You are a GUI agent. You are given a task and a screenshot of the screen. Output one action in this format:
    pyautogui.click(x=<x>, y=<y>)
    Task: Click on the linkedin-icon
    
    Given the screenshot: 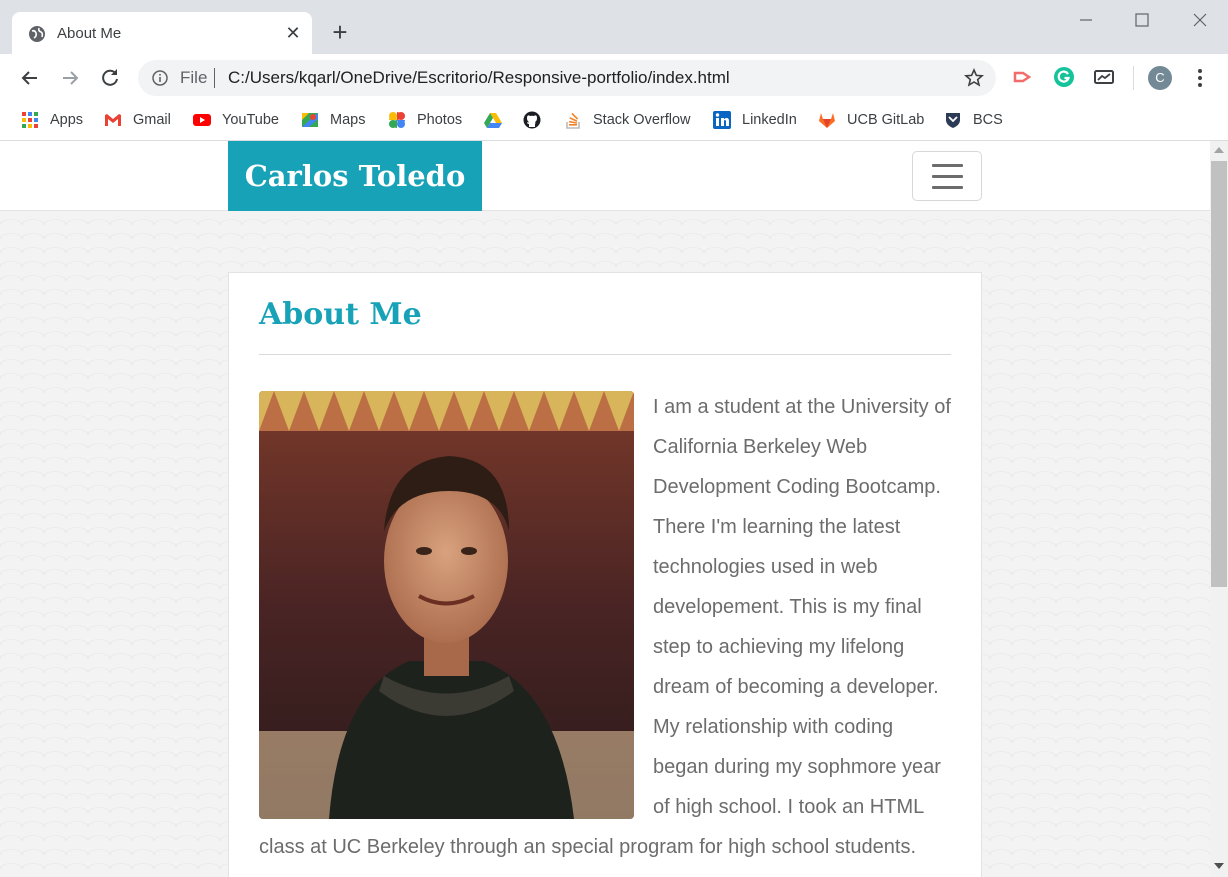 What is the action you would take?
    pyautogui.click(x=722, y=120)
    